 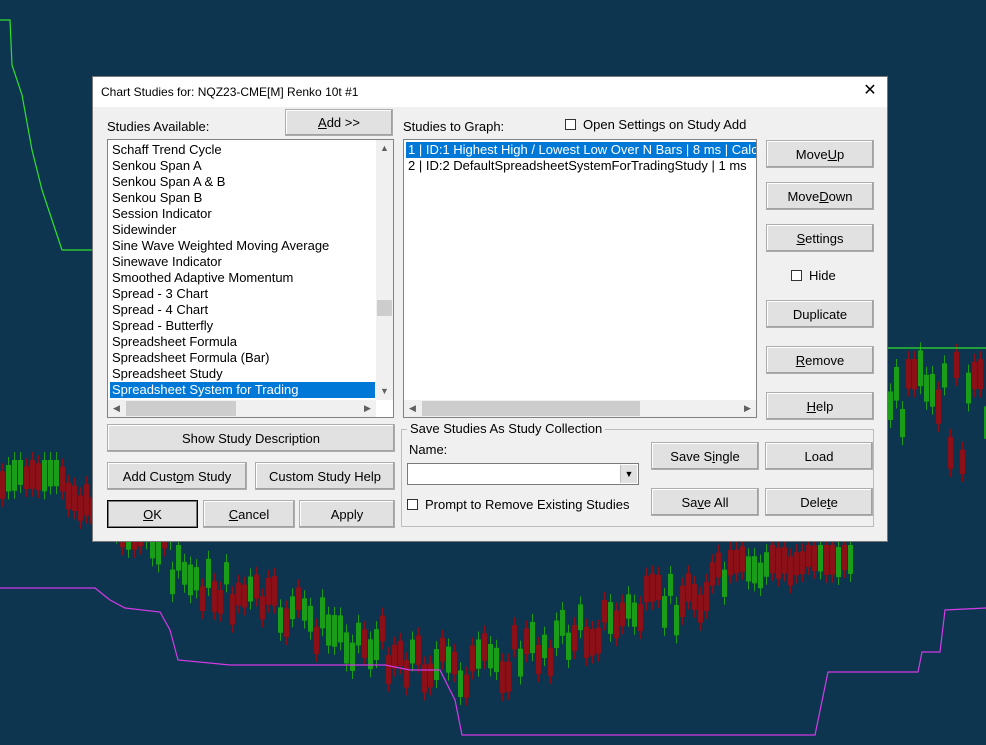 What do you see at coordinates (705, 456) in the screenshot?
I see `save-single-button: Save Si ngle` at bounding box center [705, 456].